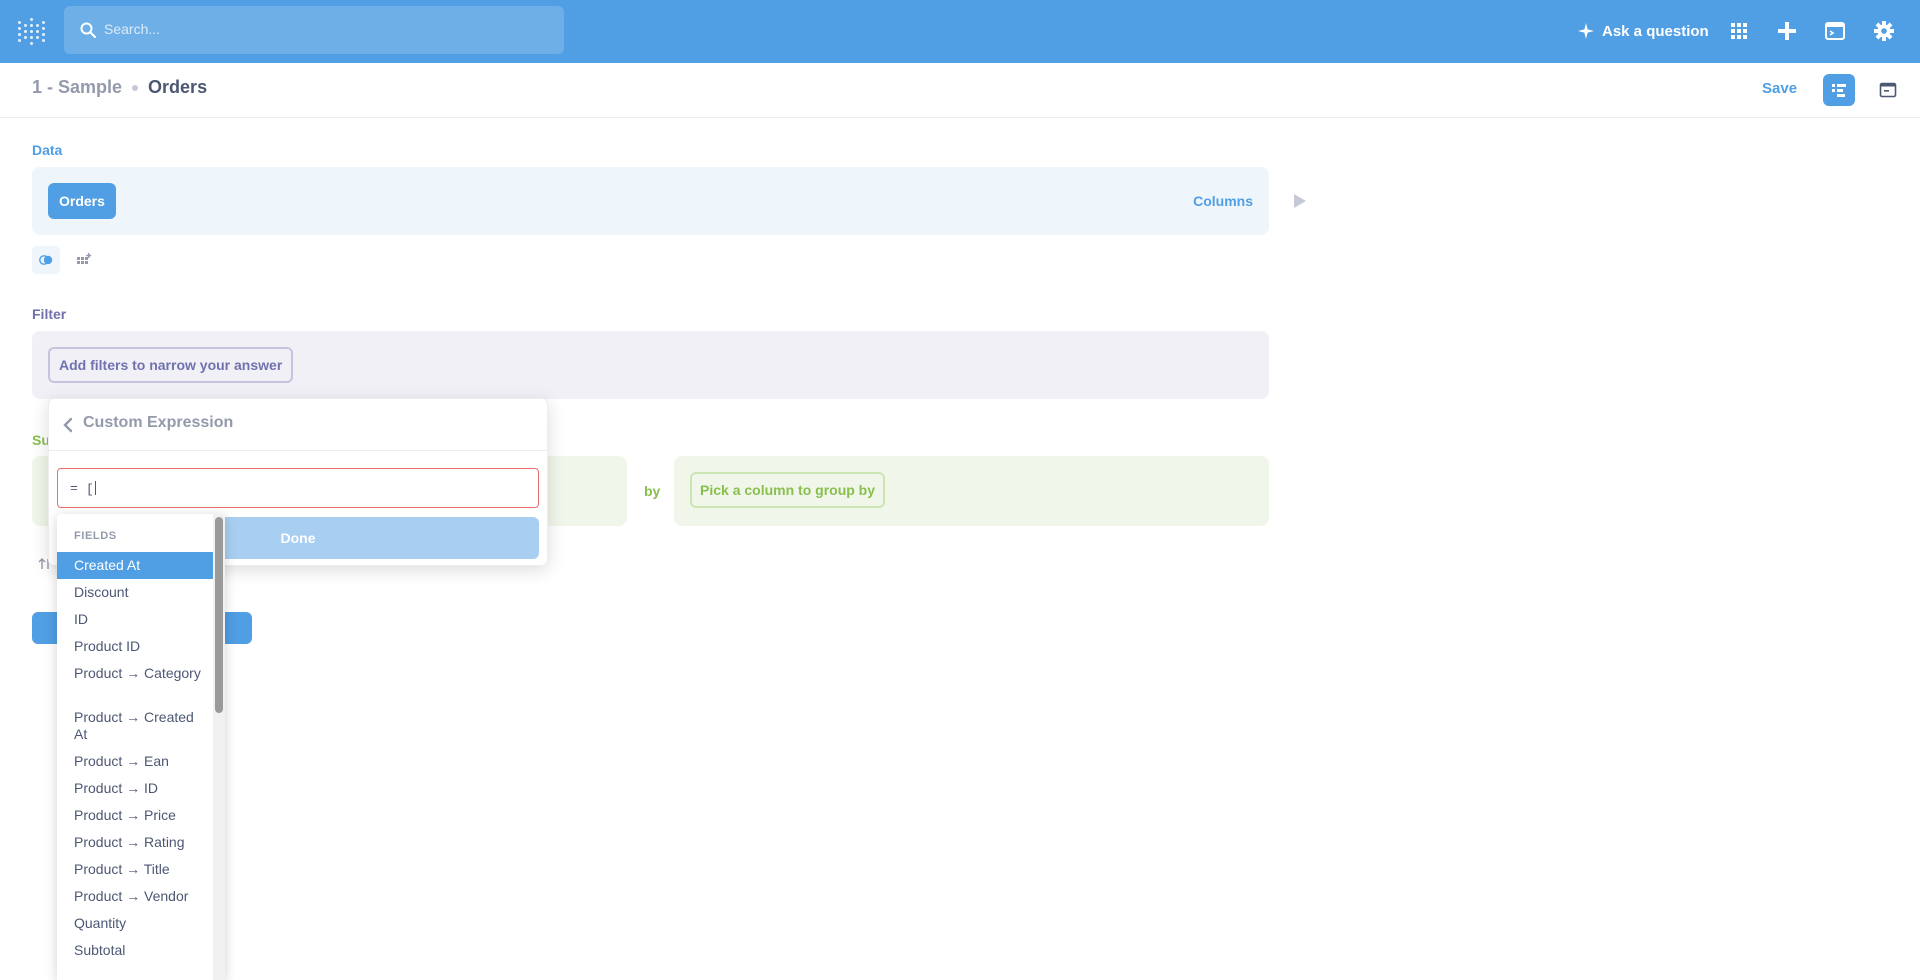 Image resolution: width=1920 pixels, height=980 pixels. Describe the element at coordinates (1787, 31) in the screenshot. I see `plus-icon` at that location.